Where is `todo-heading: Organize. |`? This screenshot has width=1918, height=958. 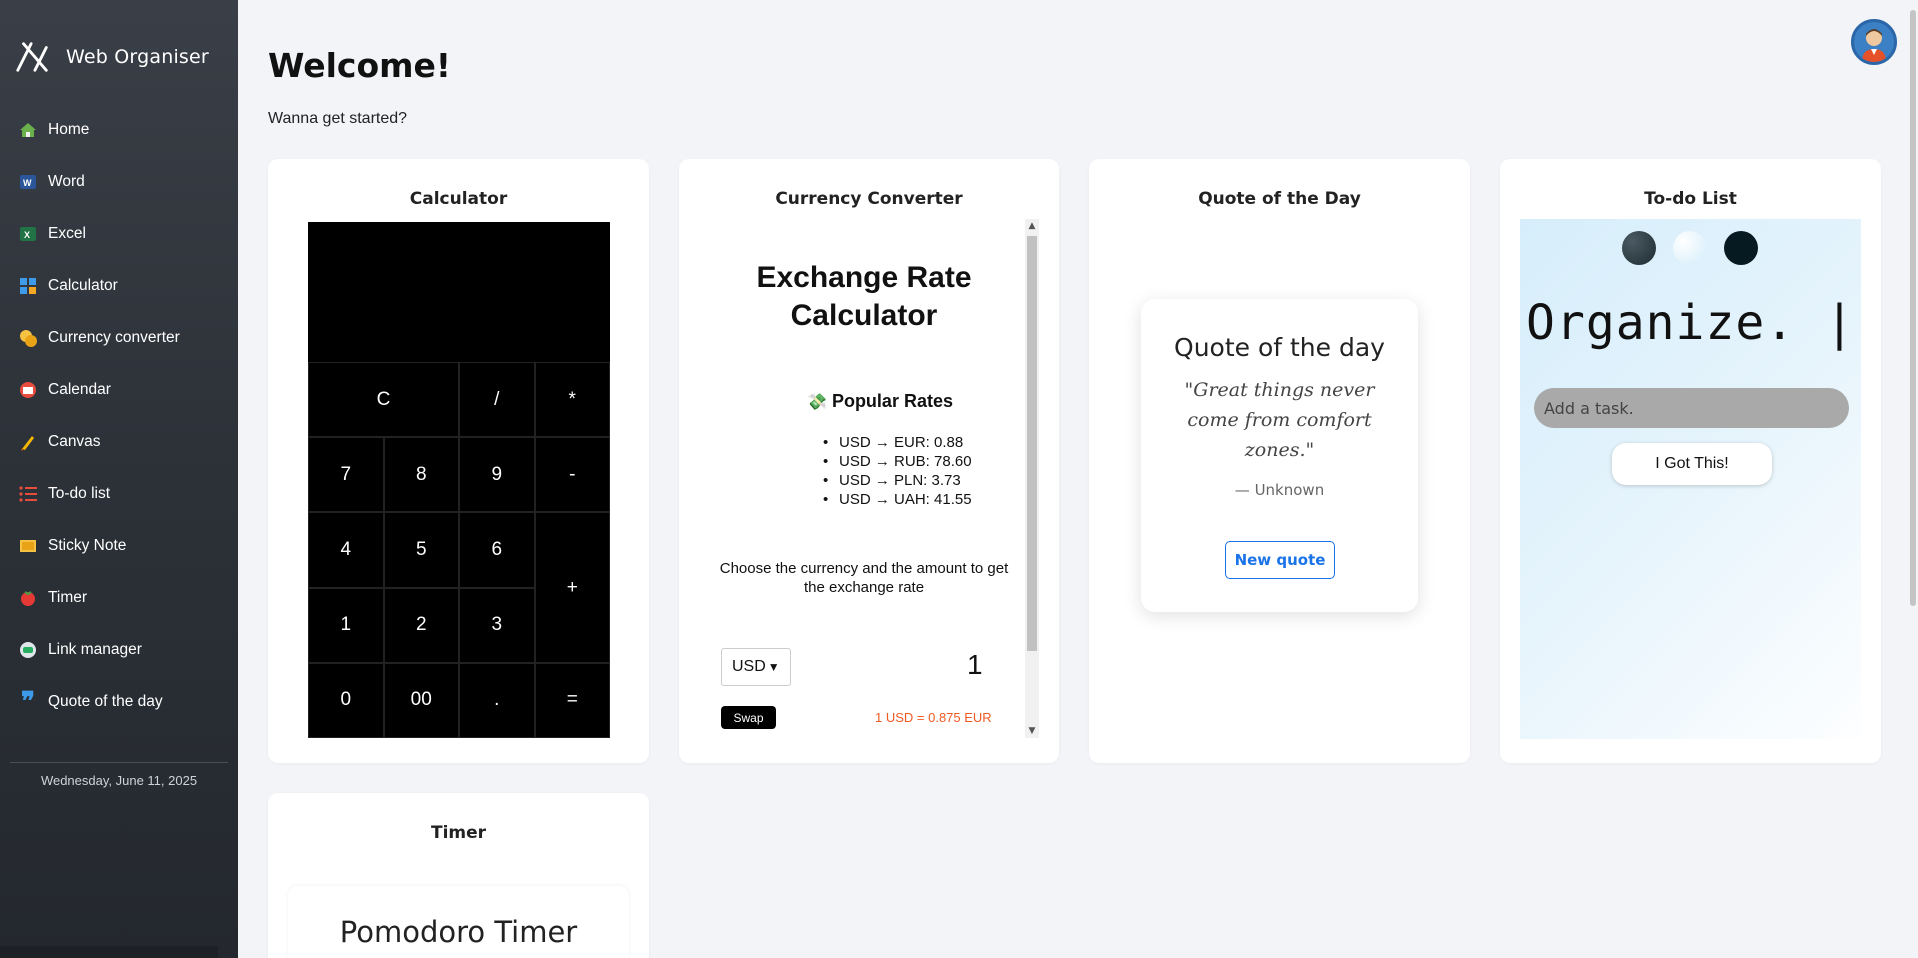
todo-heading: Organize. | is located at coordinates (1690, 323).